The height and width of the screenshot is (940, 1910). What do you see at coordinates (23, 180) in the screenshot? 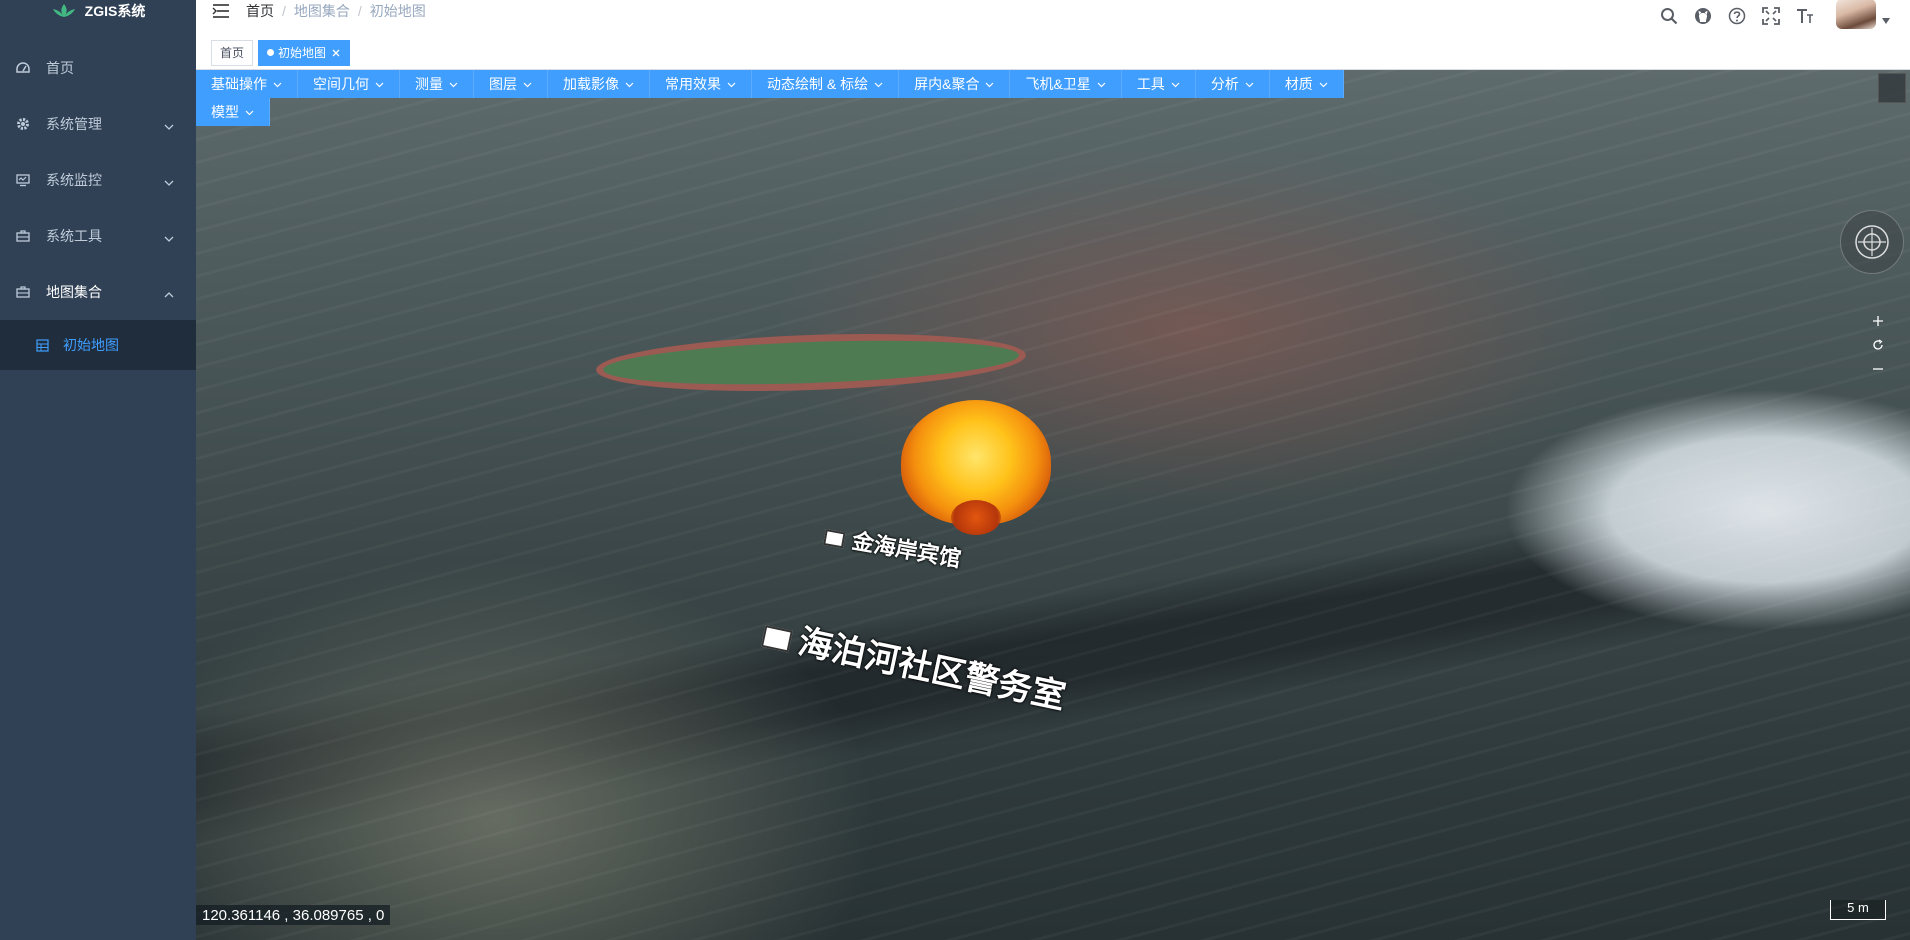
I see `monitor-icon` at bounding box center [23, 180].